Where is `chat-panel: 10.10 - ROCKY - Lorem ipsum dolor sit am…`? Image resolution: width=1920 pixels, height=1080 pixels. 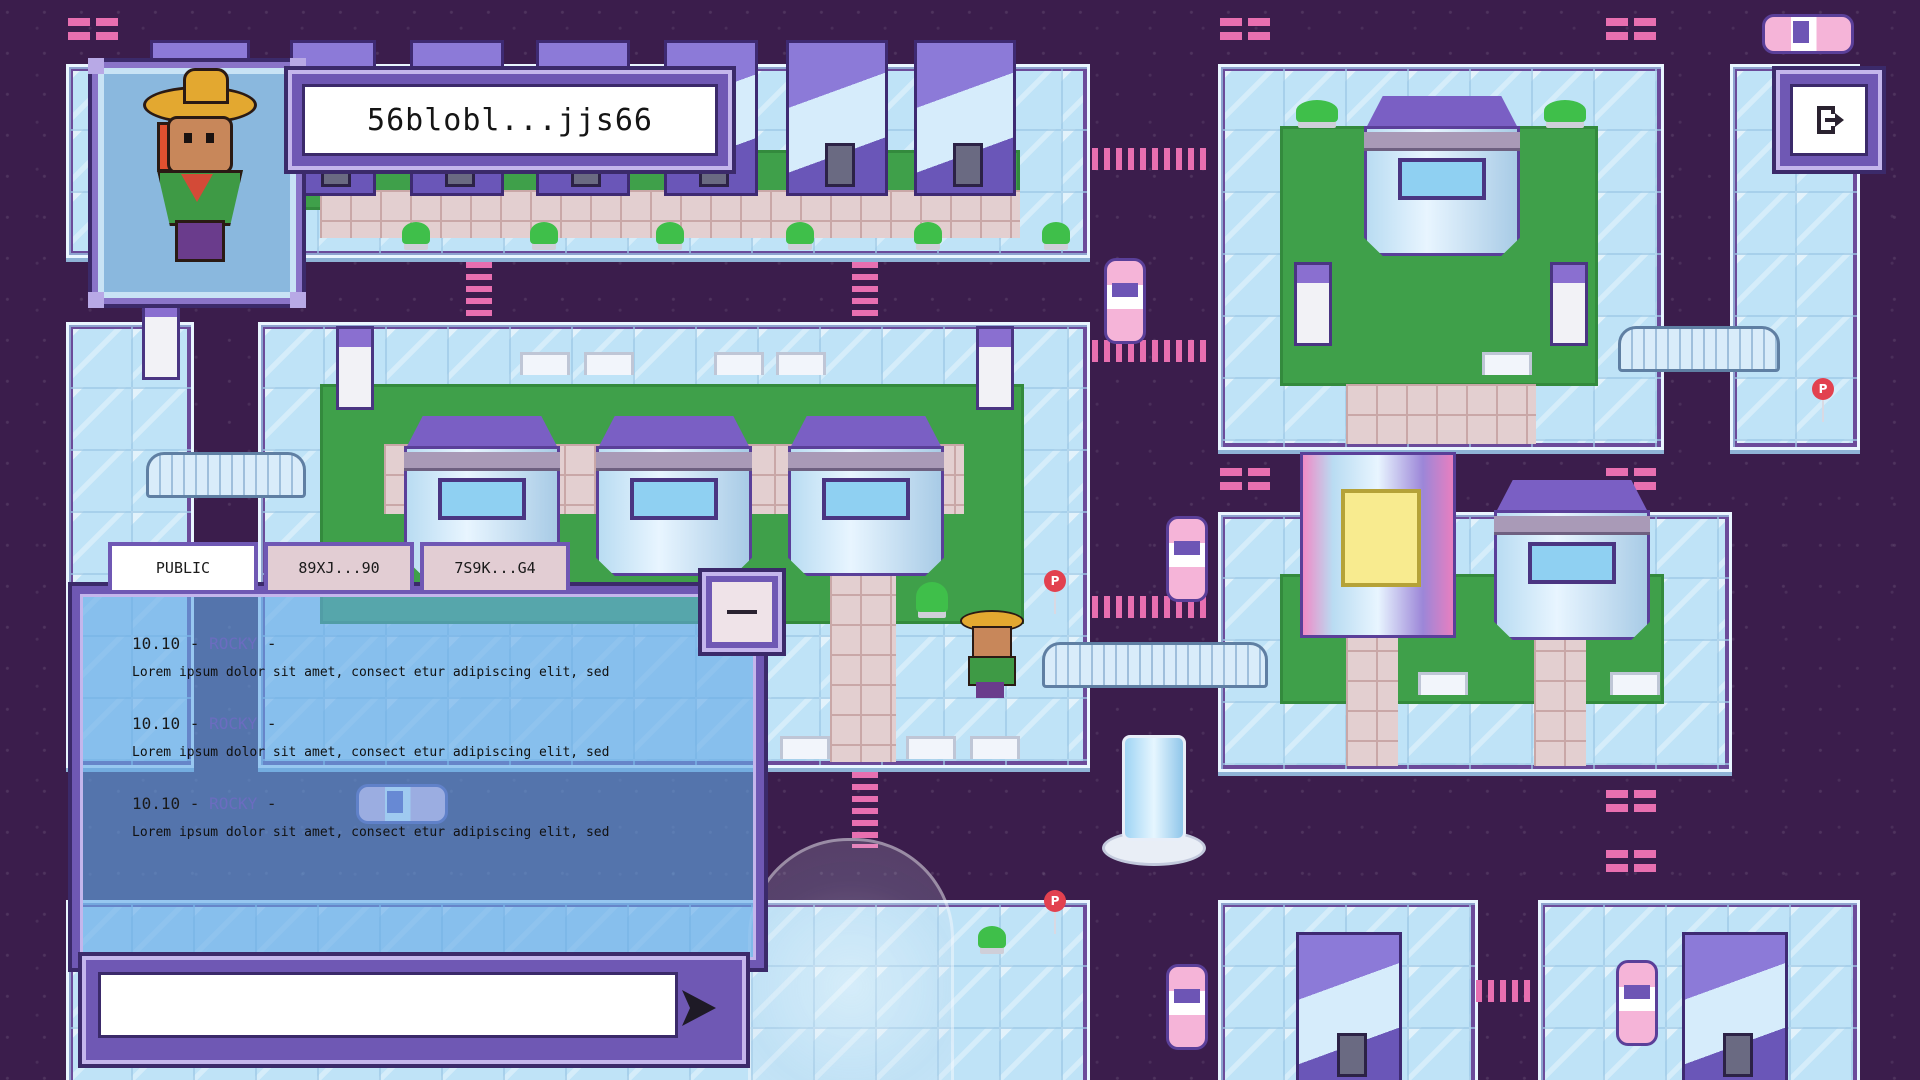 chat-panel: 10.10 - ROCKY - Lorem ipsum dolor sit am… is located at coordinates (418, 777).